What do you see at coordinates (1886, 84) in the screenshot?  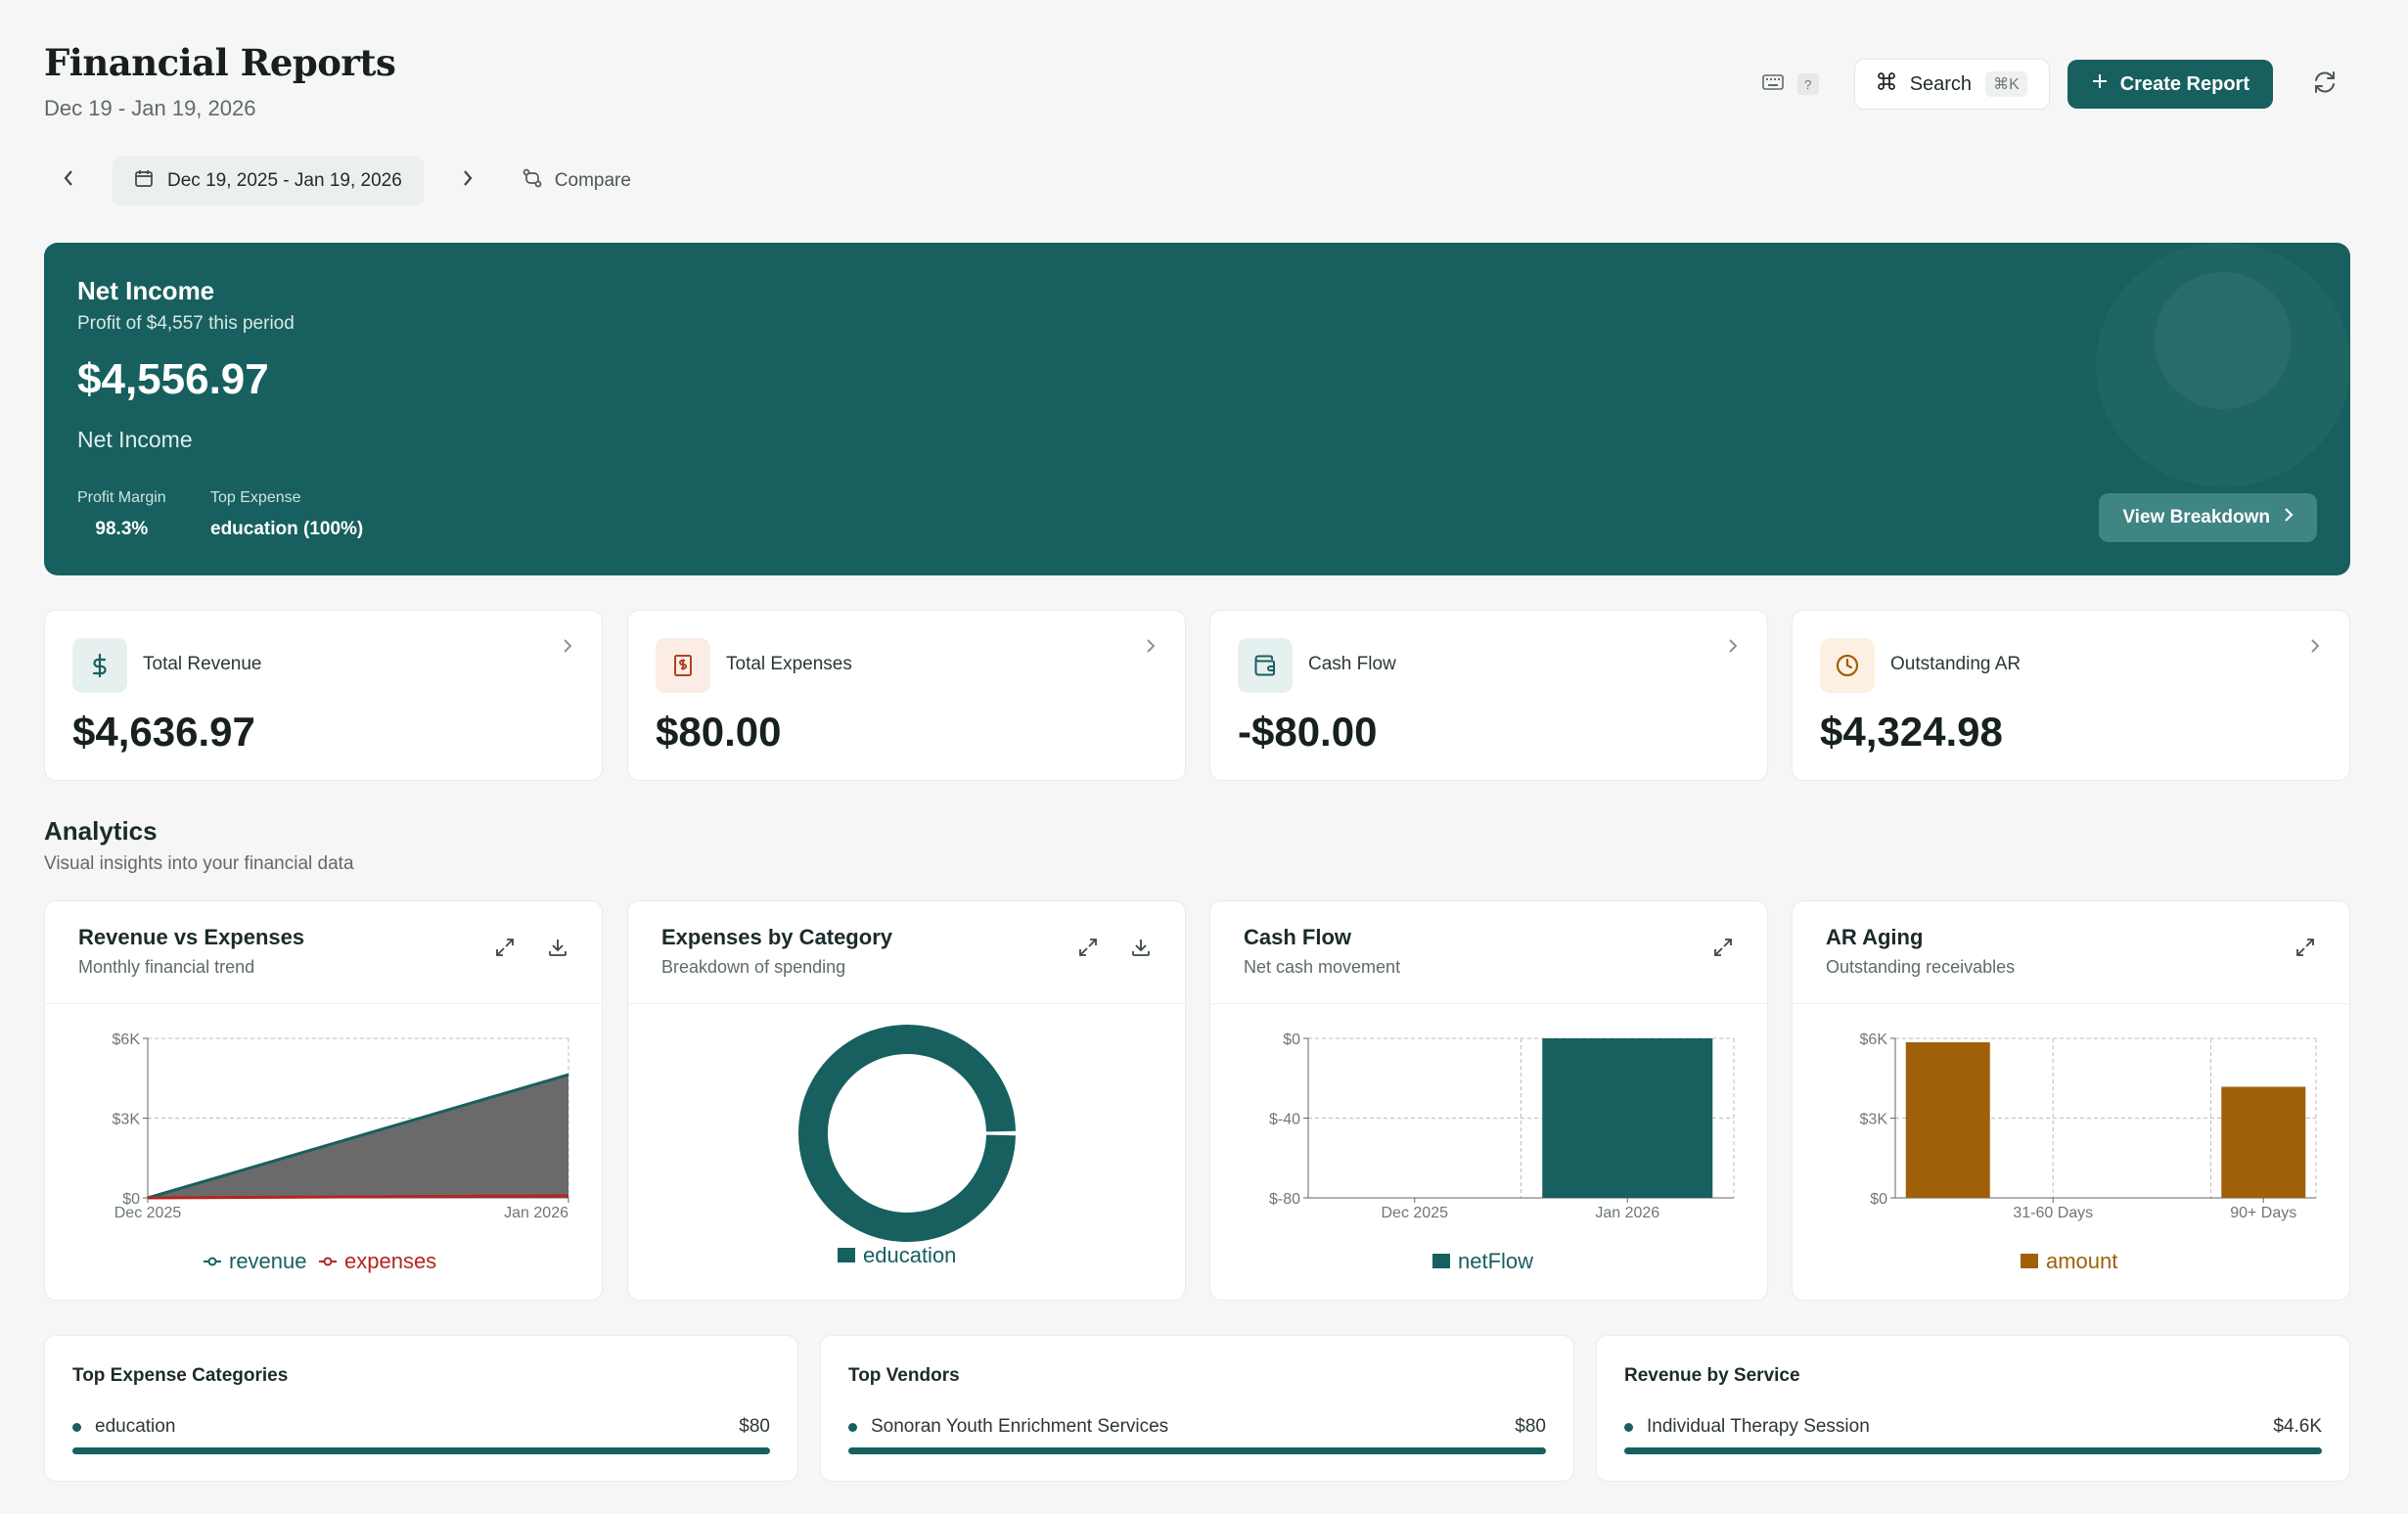 I see `command-icon` at bounding box center [1886, 84].